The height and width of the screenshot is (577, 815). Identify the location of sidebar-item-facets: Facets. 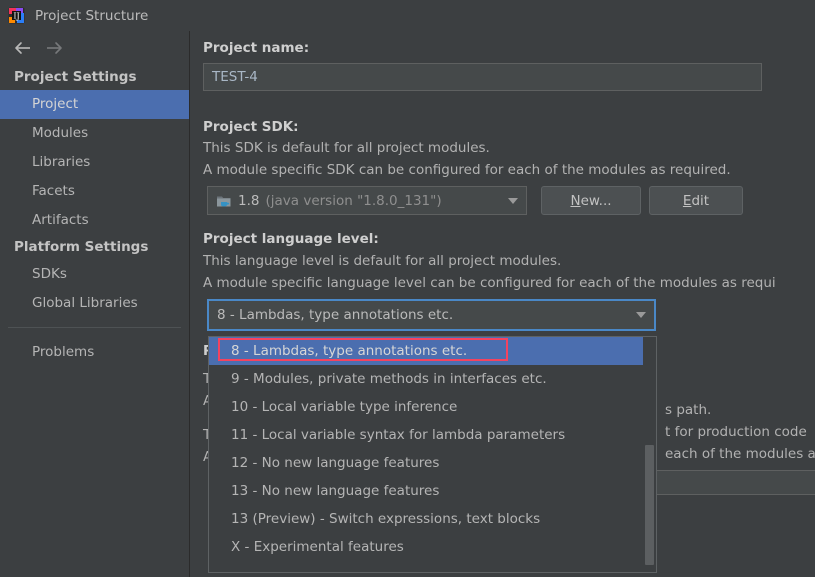
(94, 191).